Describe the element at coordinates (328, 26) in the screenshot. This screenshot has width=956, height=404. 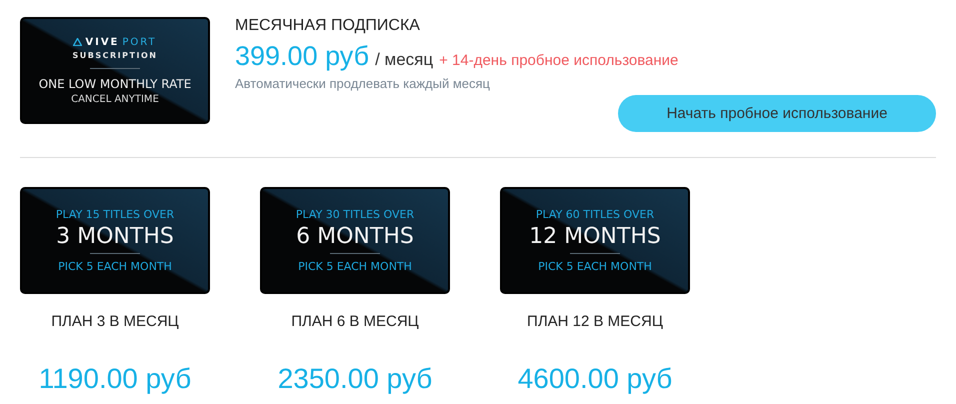
I see `subscription-title: МЕСЯЧНАЯ ПОДПИСКА` at that location.